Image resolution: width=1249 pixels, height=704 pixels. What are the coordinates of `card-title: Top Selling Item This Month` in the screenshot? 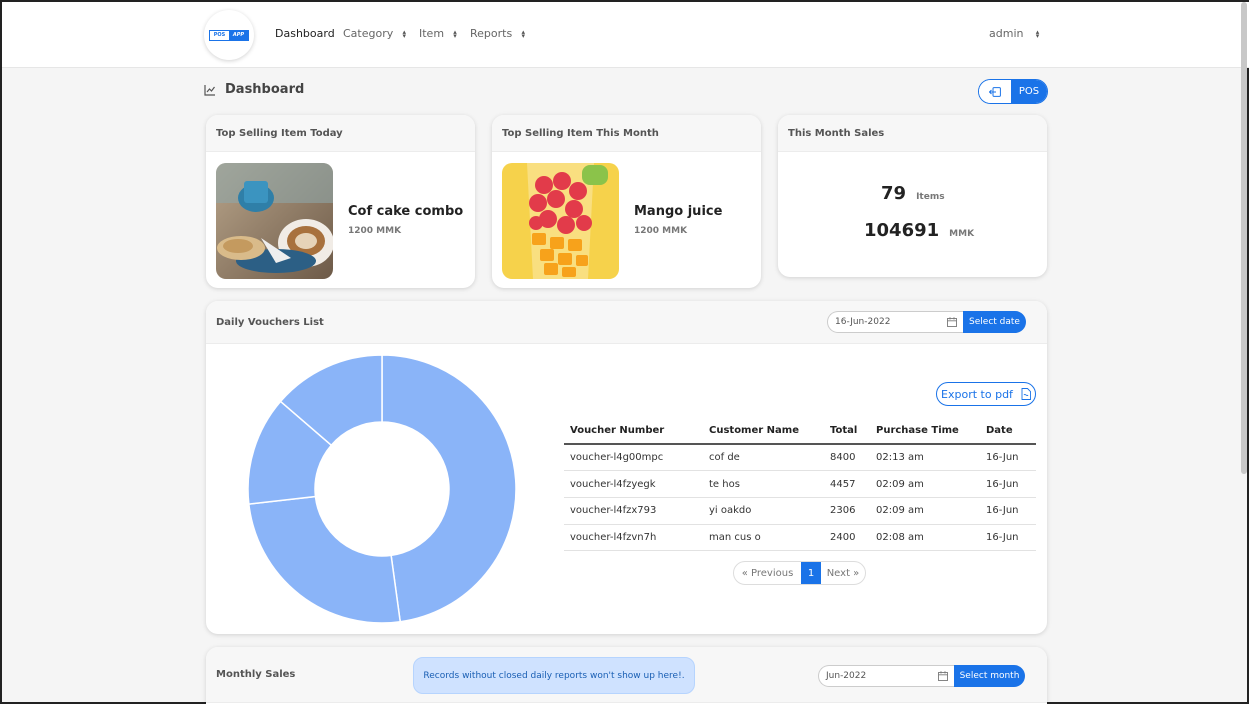 It's located at (626, 133).